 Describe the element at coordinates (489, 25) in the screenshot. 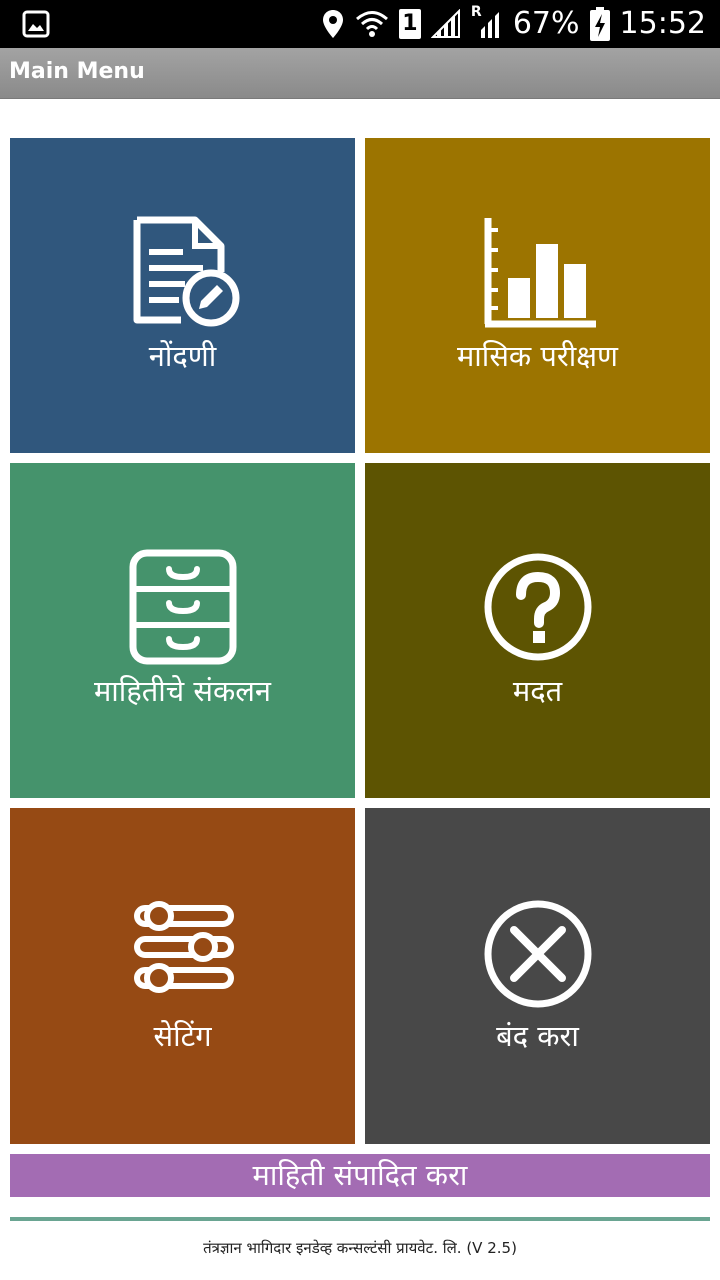

I see `roaming-signal-icon` at that location.